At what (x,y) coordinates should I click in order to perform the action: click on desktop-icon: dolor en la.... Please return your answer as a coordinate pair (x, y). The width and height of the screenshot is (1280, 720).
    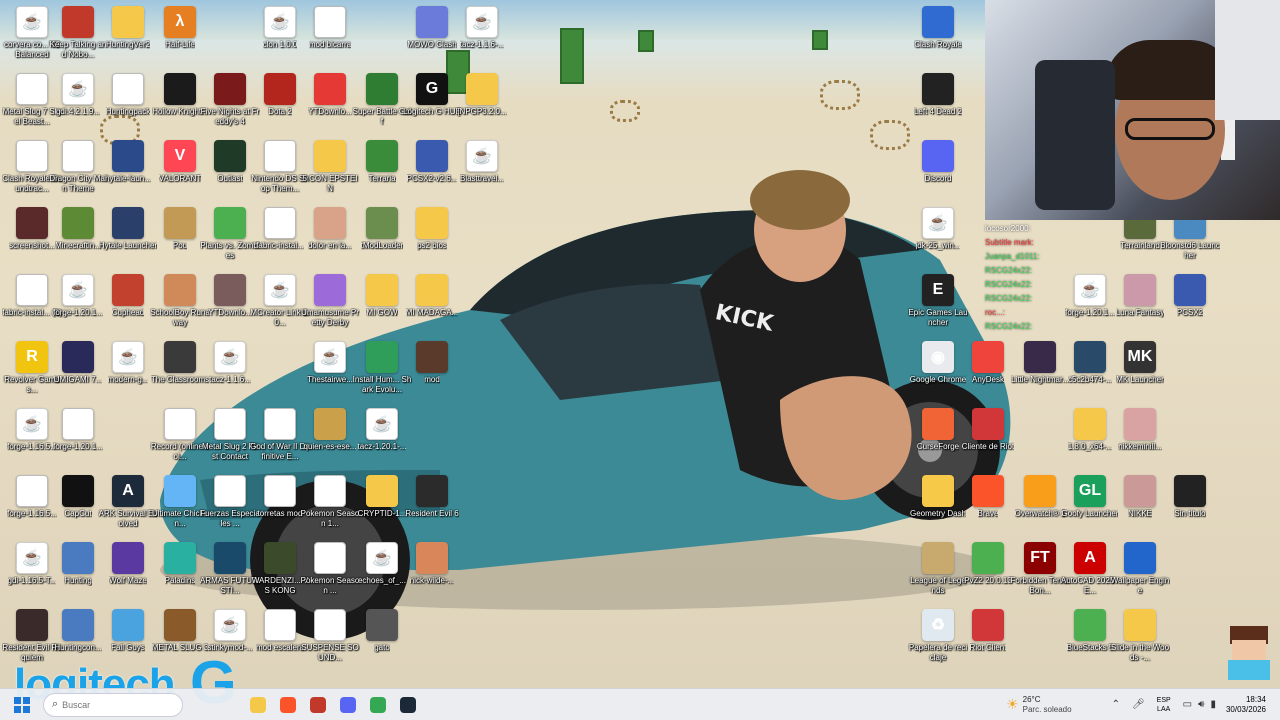
    Looking at the image, I should click on (330, 239).